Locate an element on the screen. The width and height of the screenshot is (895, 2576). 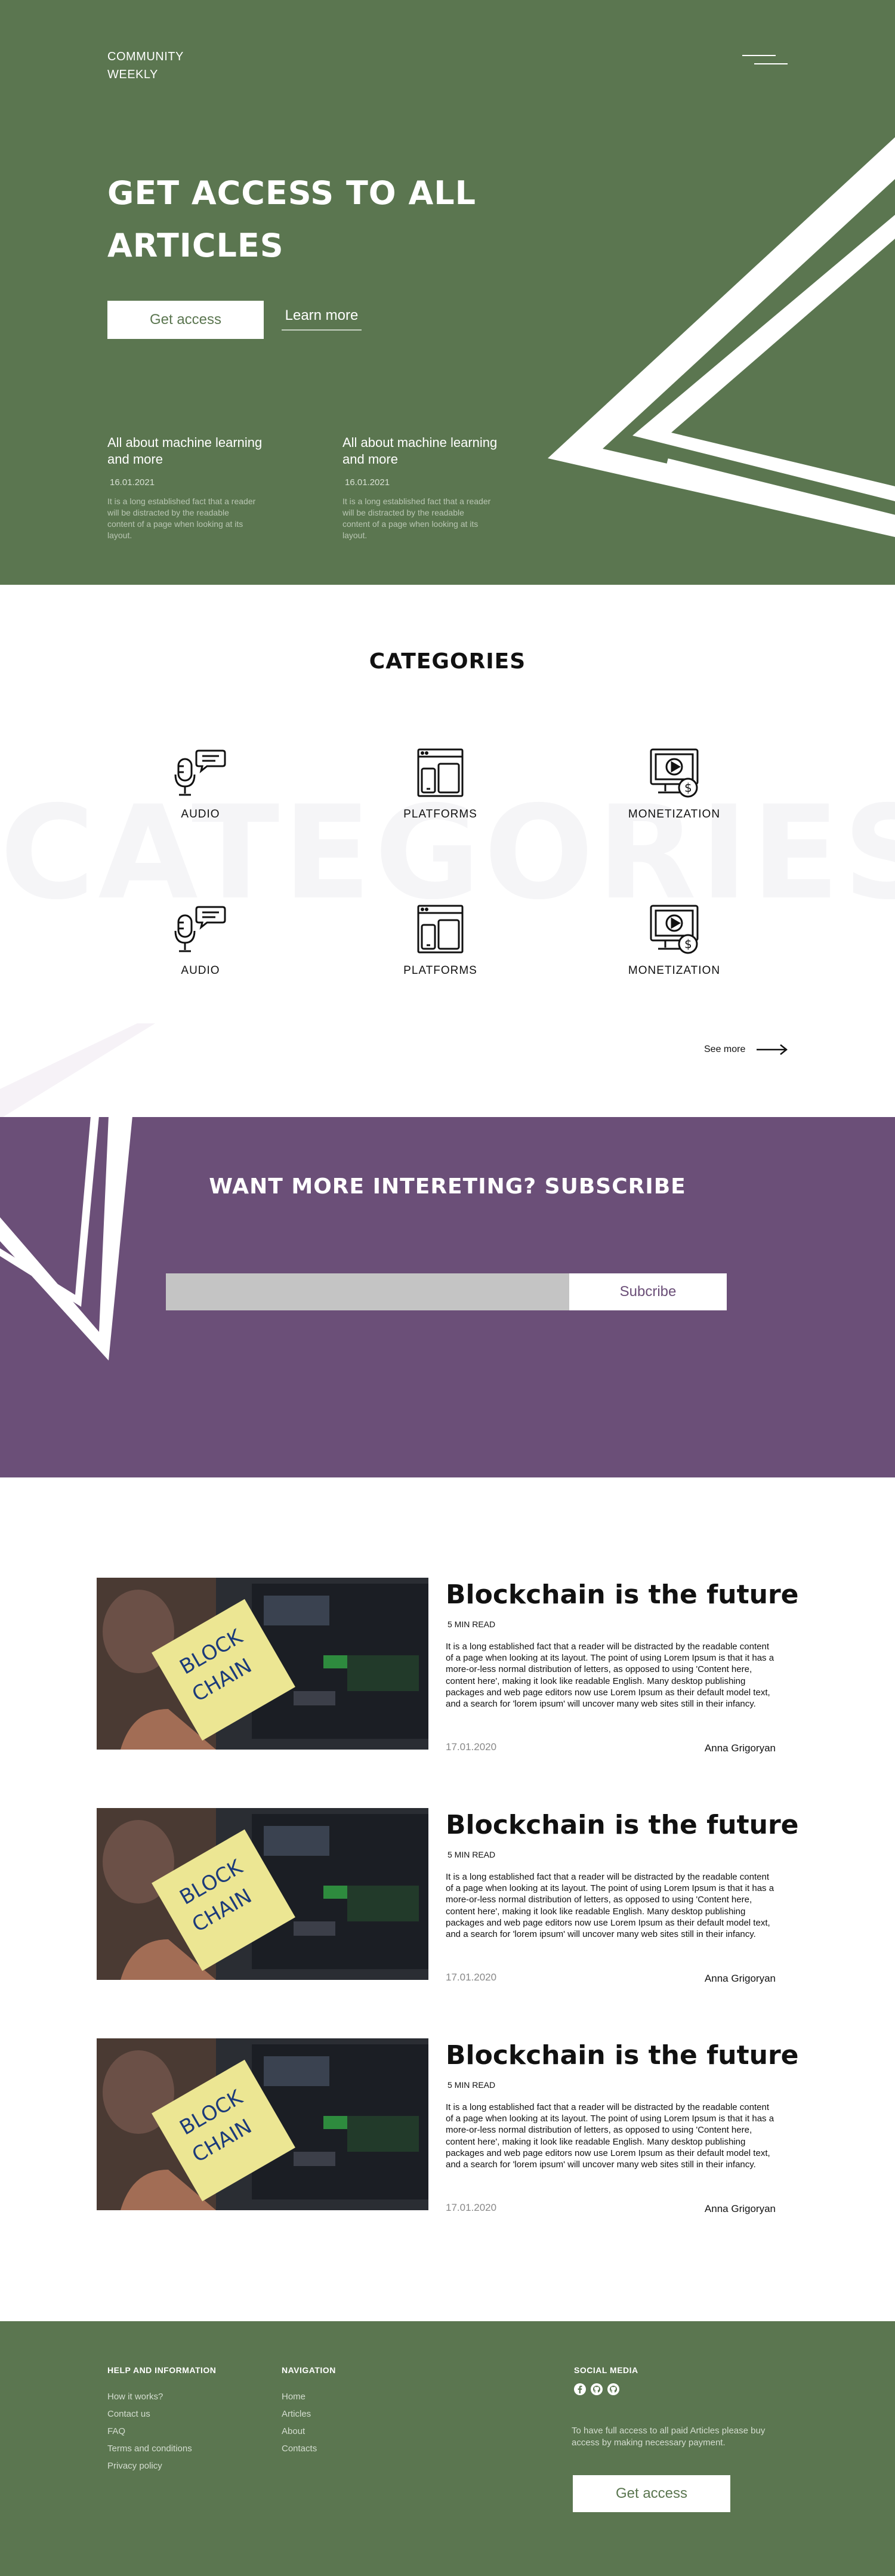
footer-link: Articles is located at coordinates (309, 2414).